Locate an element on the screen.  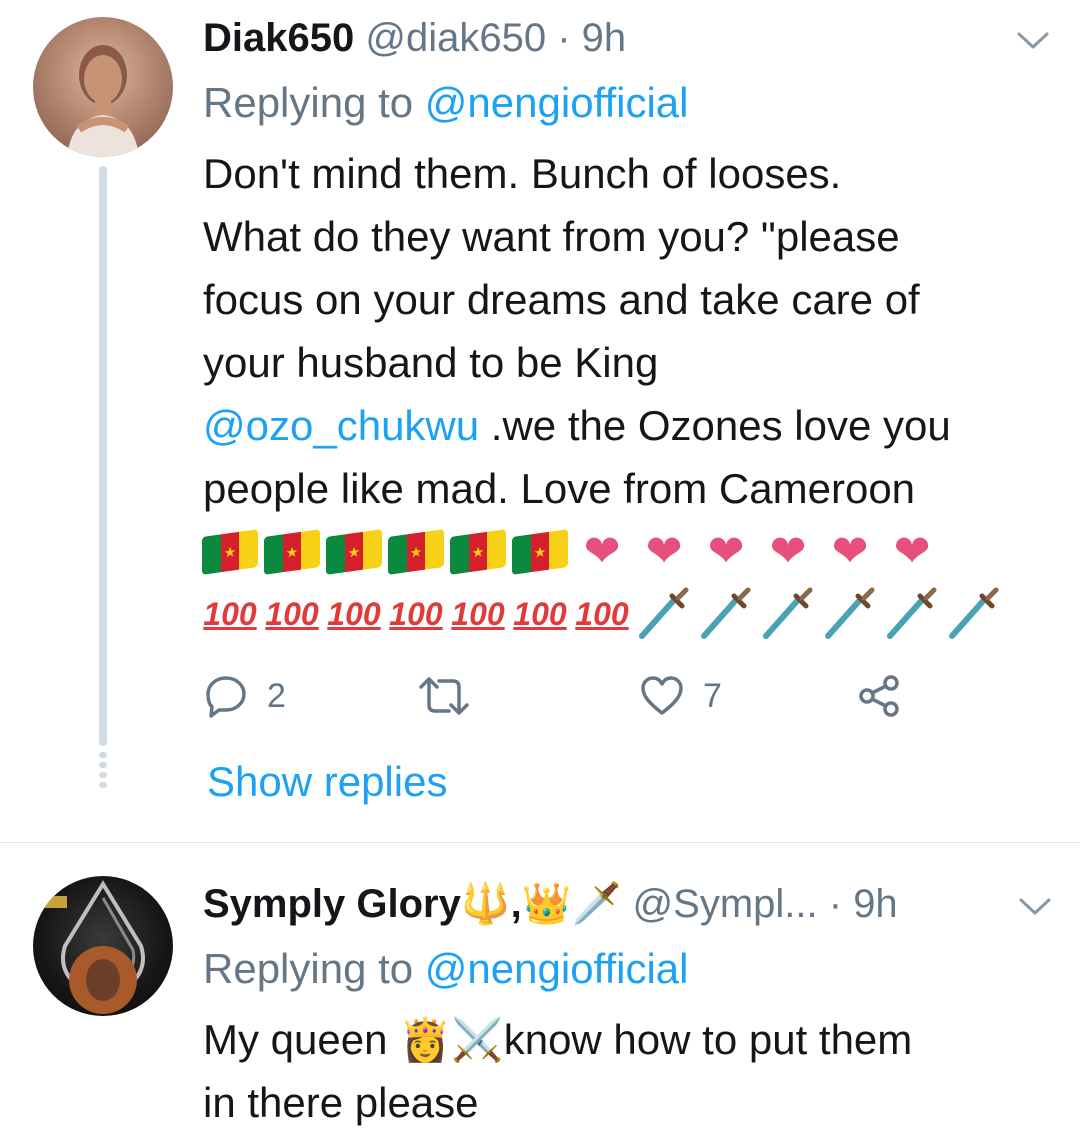
body-line: What do they want from you? "please is located at coordinates (551, 236).